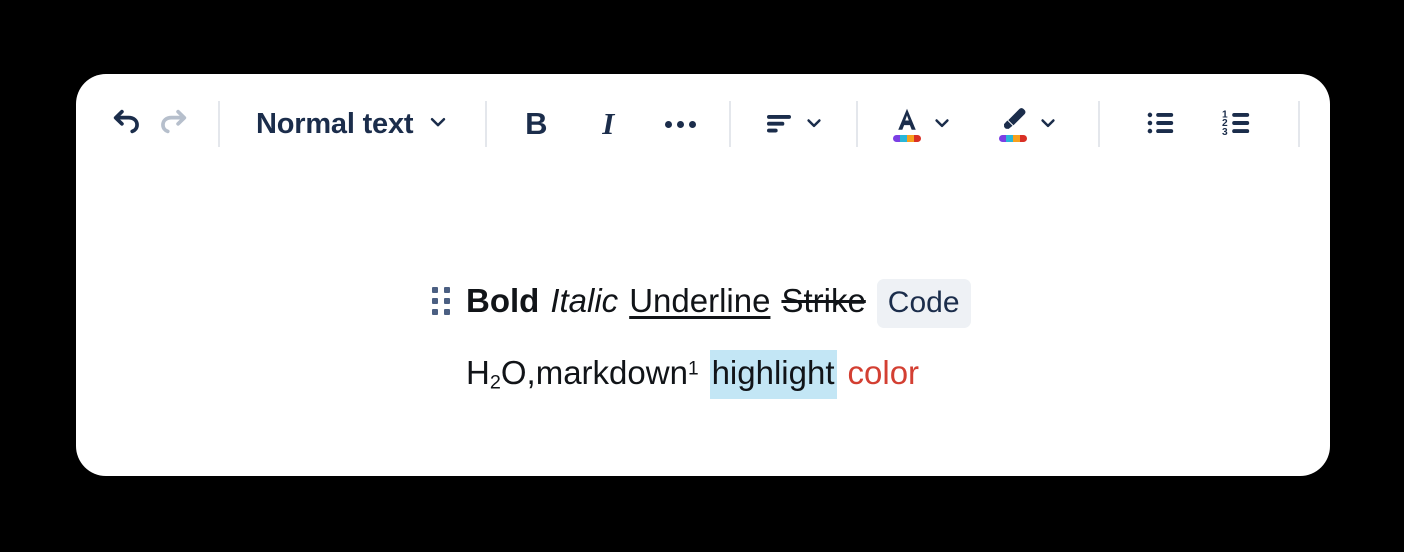 The image size is (1404, 552). I want to click on bulleted-list-button, so click(1161, 124).